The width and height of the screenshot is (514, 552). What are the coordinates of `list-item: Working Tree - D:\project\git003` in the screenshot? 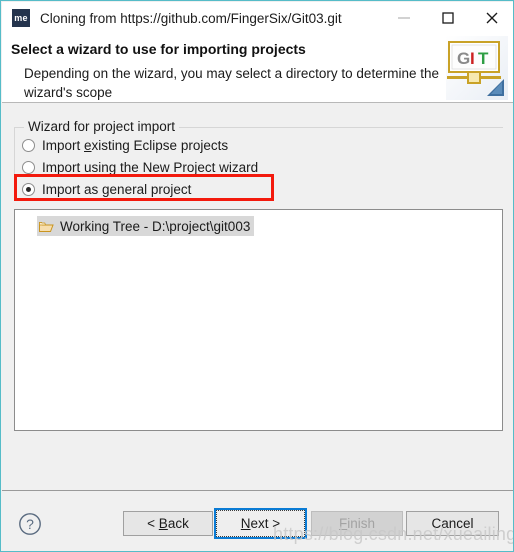 It's located at (146, 226).